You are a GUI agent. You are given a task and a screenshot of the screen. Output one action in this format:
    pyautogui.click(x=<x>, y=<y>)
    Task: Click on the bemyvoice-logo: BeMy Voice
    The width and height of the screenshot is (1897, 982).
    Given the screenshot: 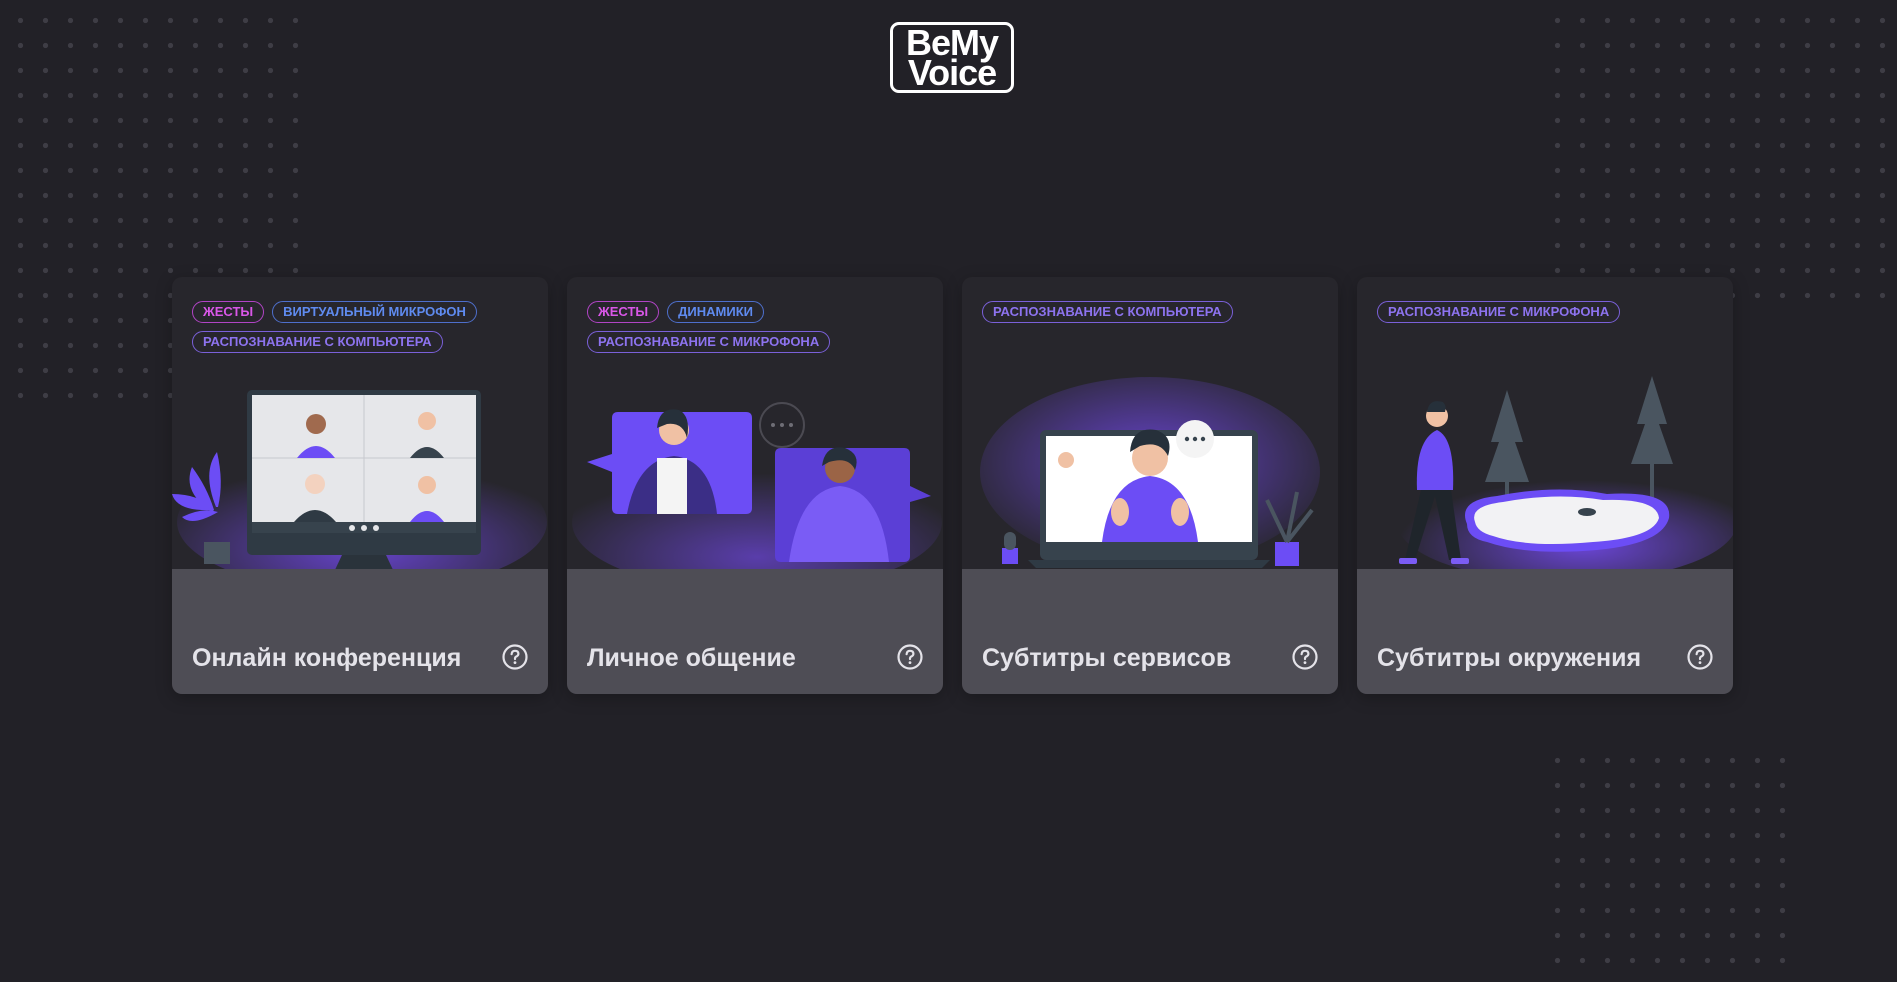 What is the action you would take?
    pyautogui.click(x=952, y=57)
    